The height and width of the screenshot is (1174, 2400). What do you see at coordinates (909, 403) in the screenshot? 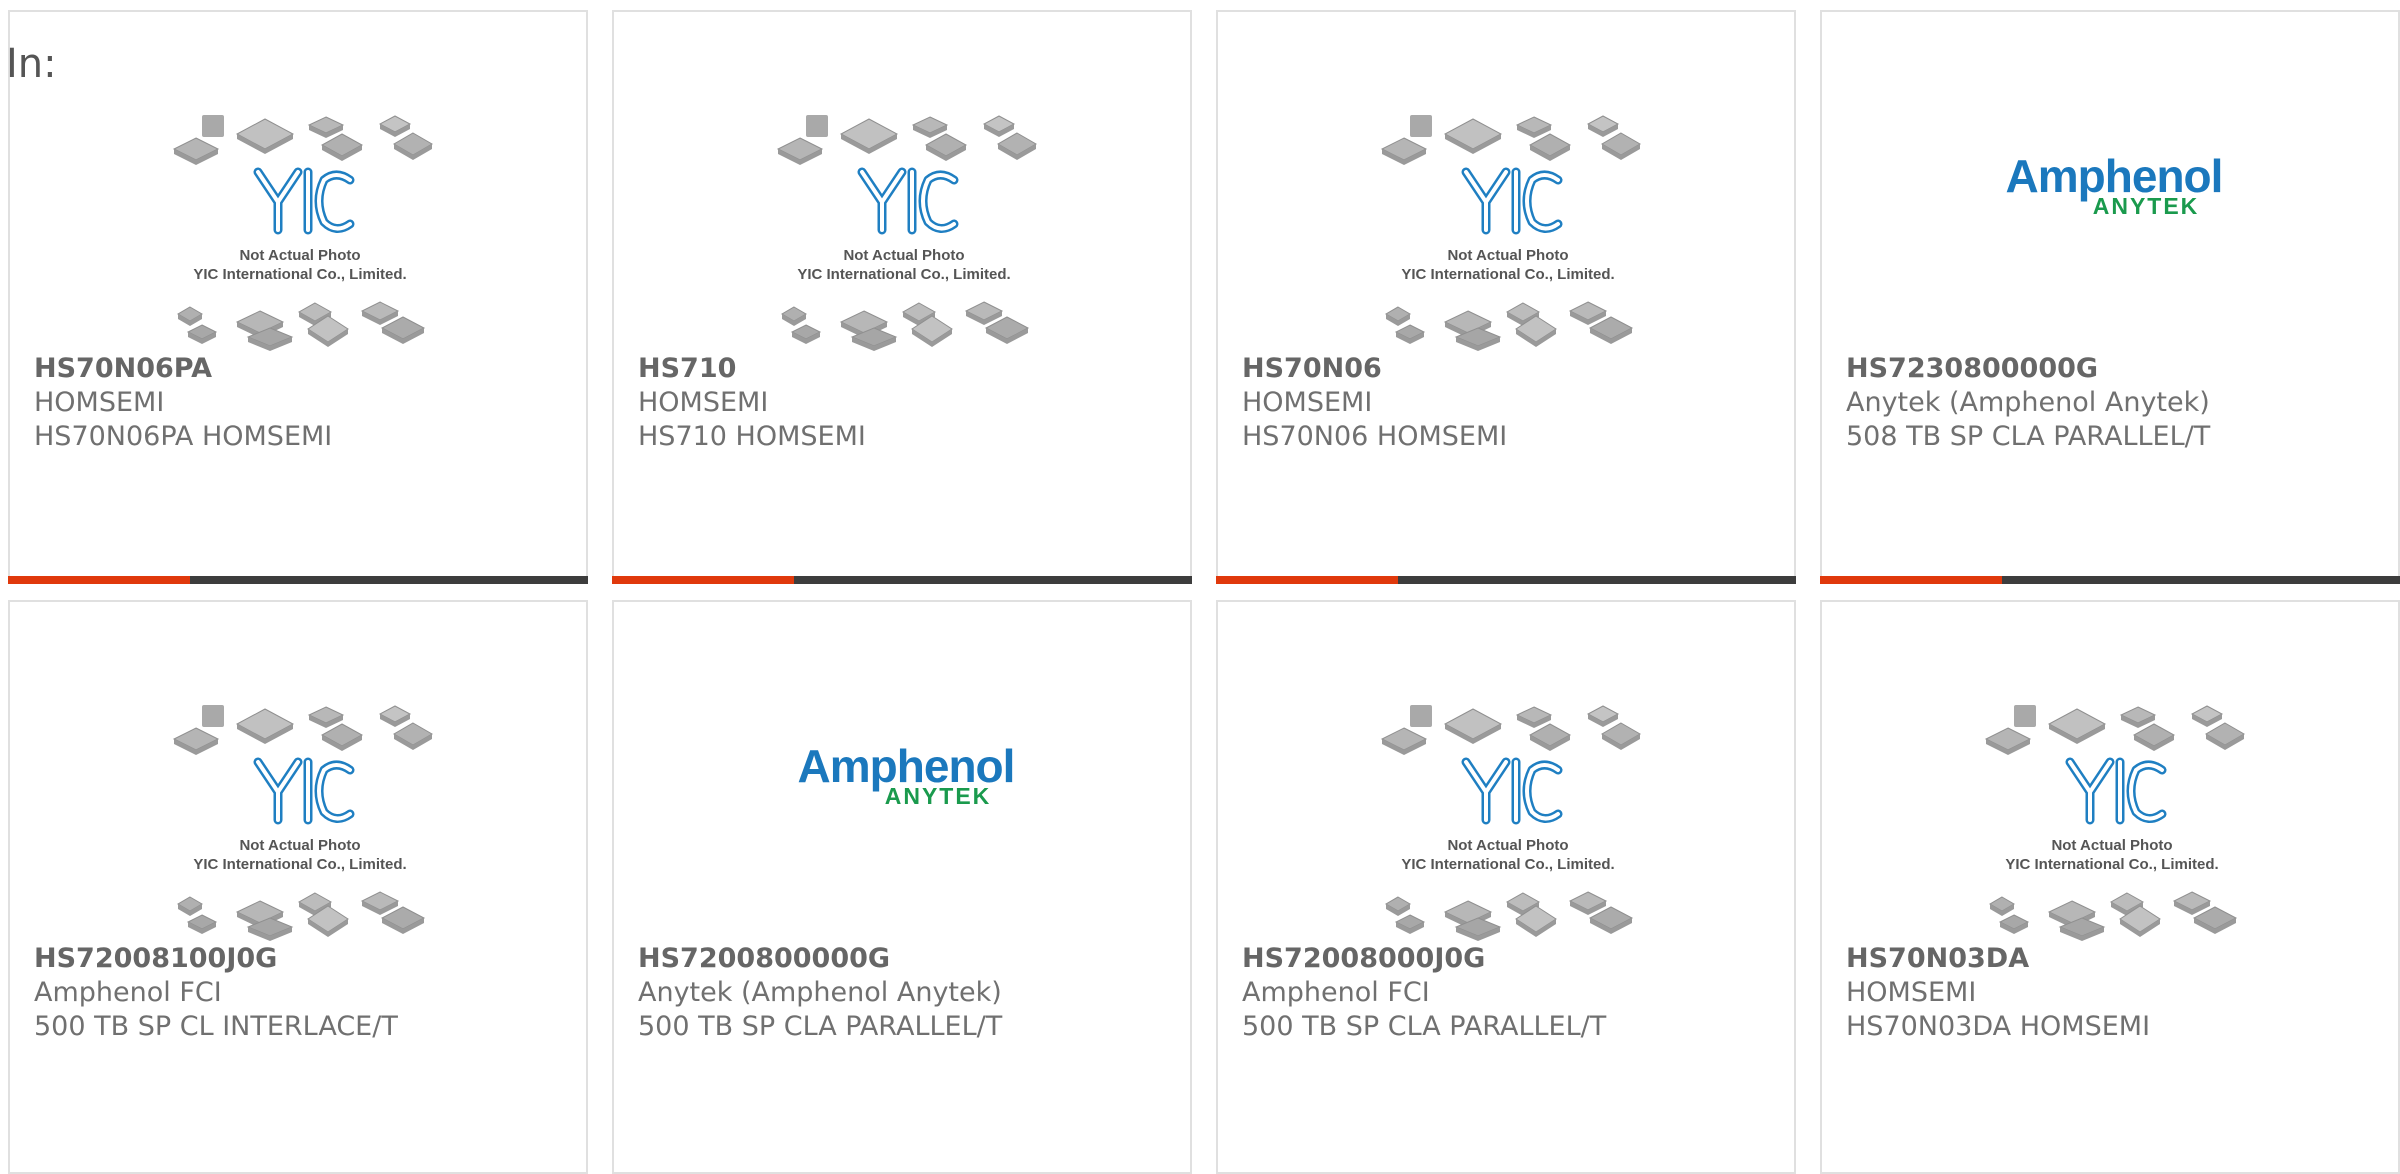
I see `product-info: HS710 HOMSEMI HS710 HOMSEMI` at bounding box center [909, 403].